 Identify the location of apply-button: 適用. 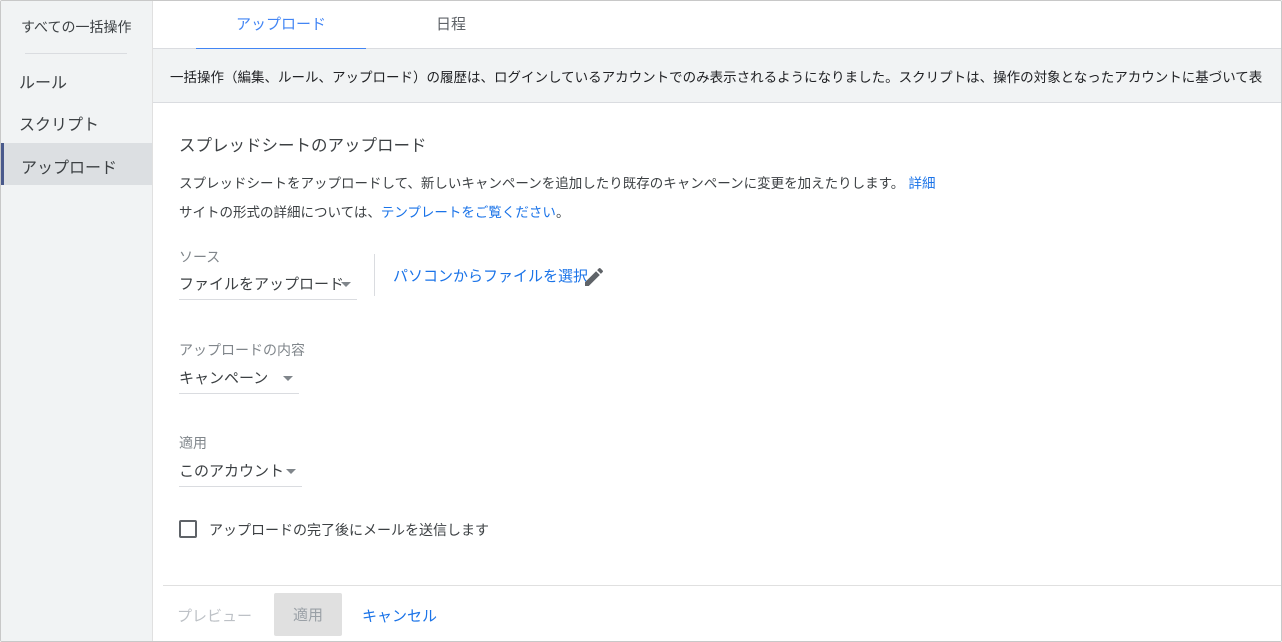
(308, 614).